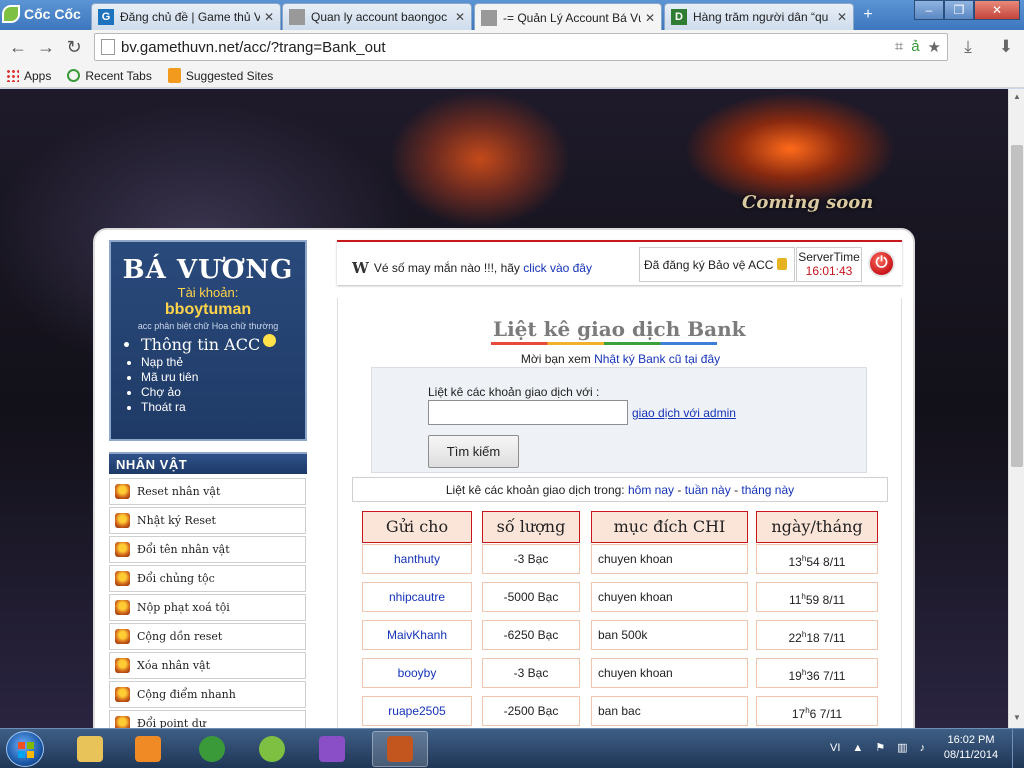 This screenshot has height=768, width=1024. I want to click on tab-title: -= Quản Lý Account Bá Vương, so click(572, 17).